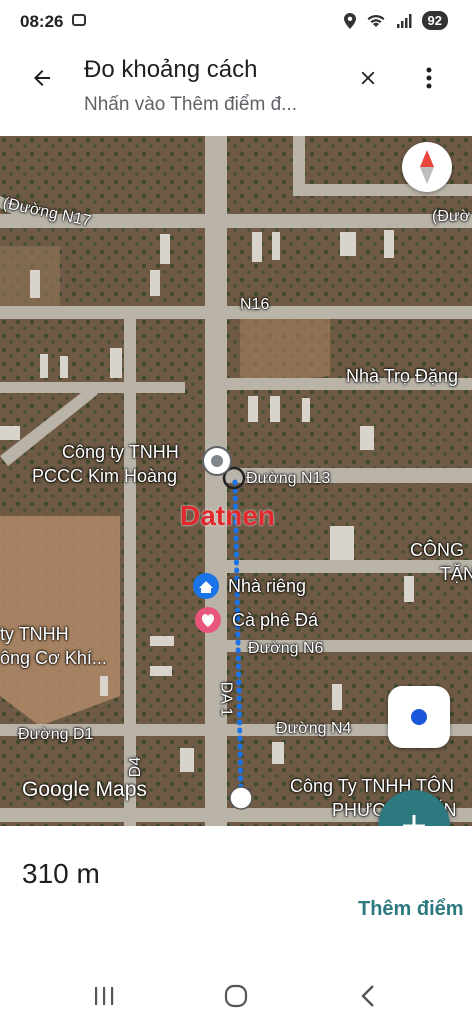  Describe the element at coordinates (456, 574) in the screenshot. I see `place-label-cong-right-2: TẶN` at that location.